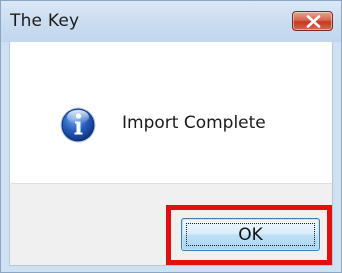 Image resolution: width=342 pixels, height=273 pixels. I want to click on ok-button: OK, so click(250, 234).